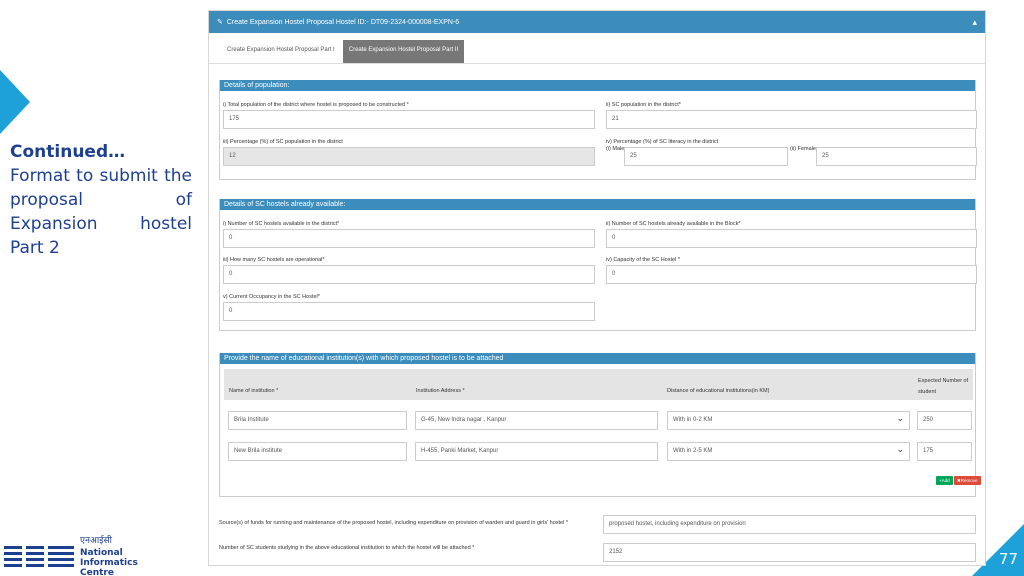 The image size is (1024, 576). What do you see at coordinates (409, 238) in the screenshot?
I see `hostels-district-input: 0` at bounding box center [409, 238].